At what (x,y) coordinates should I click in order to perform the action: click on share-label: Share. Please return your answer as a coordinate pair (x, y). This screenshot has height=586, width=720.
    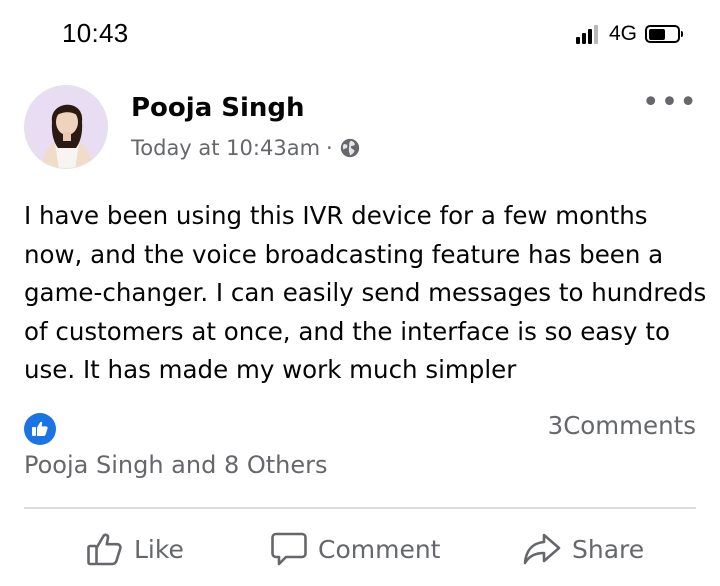
    Looking at the image, I should click on (608, 549).